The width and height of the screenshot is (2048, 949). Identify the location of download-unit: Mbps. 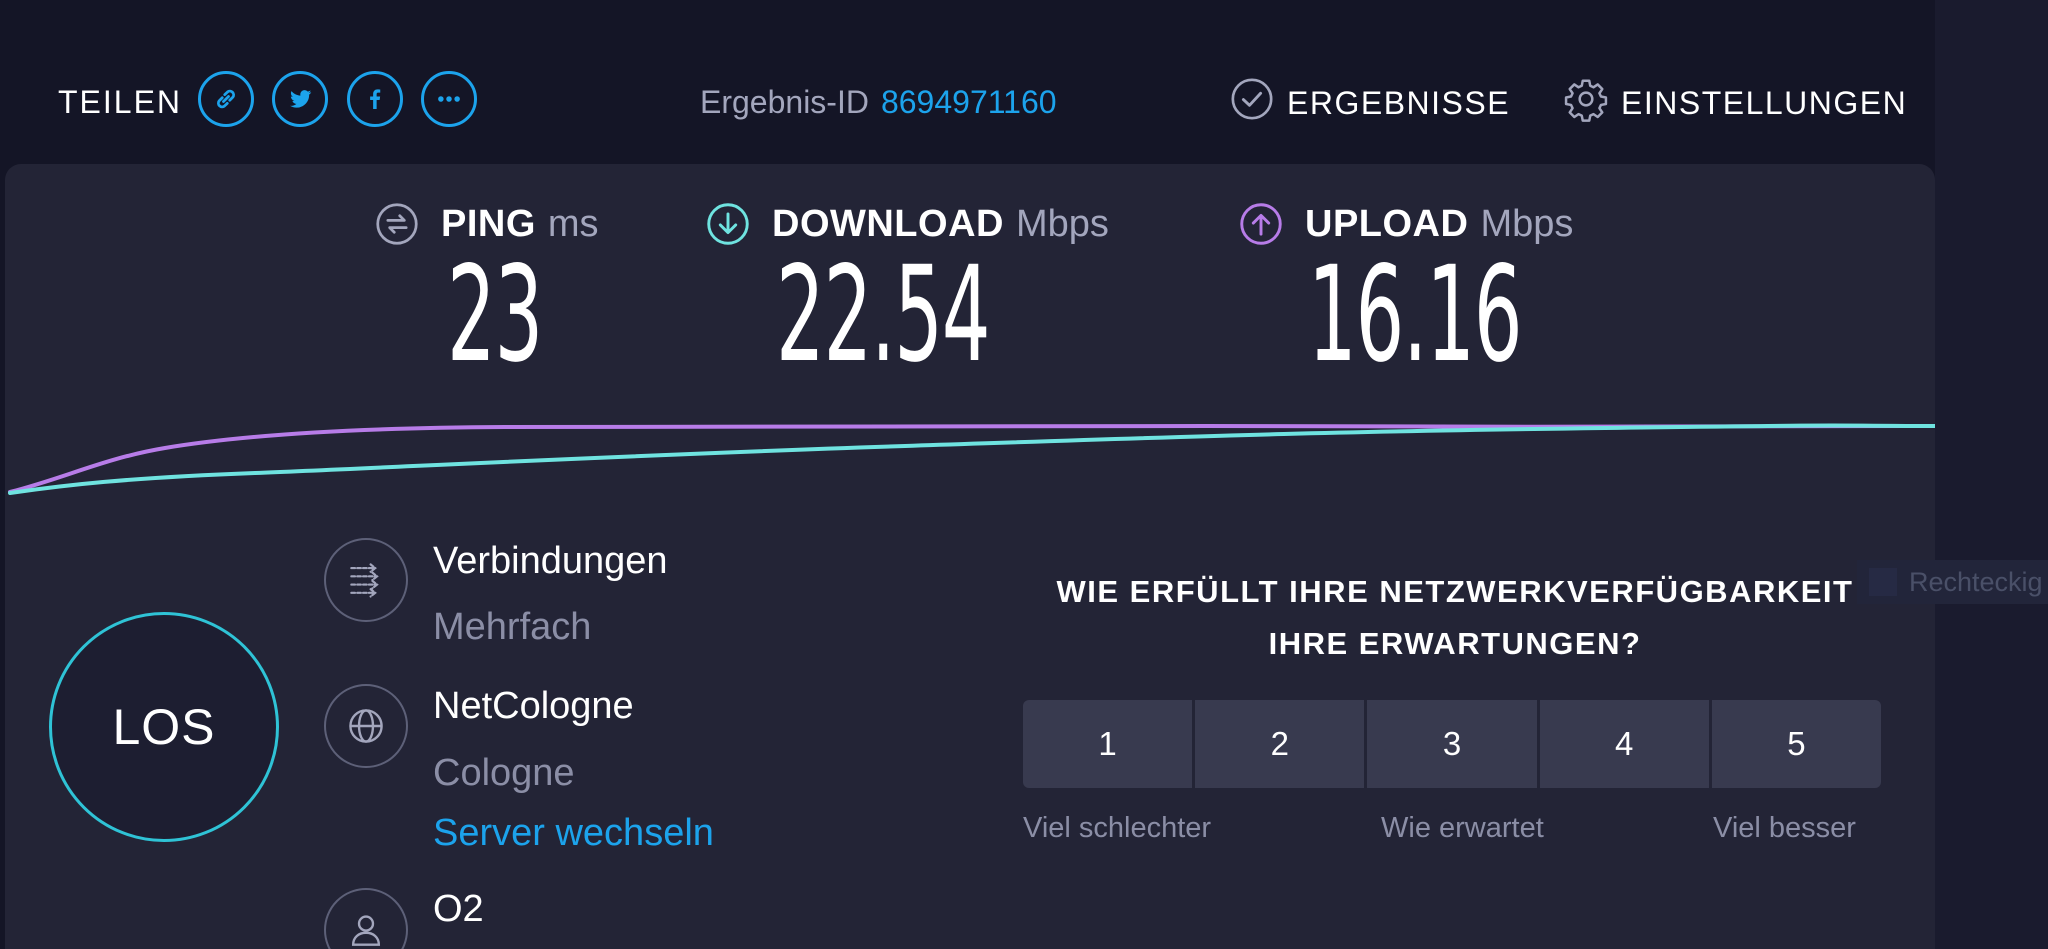
(1062, 223).